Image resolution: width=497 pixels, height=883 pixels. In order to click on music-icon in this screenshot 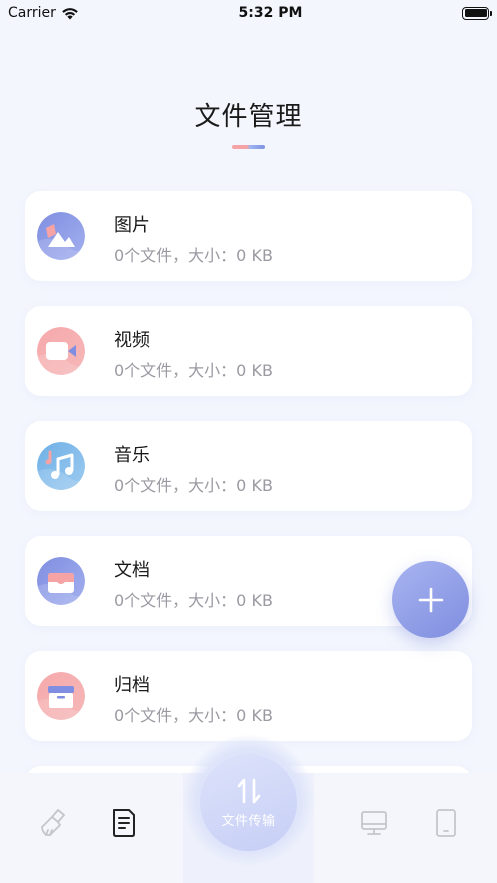, I will do `click(61, 466)`.